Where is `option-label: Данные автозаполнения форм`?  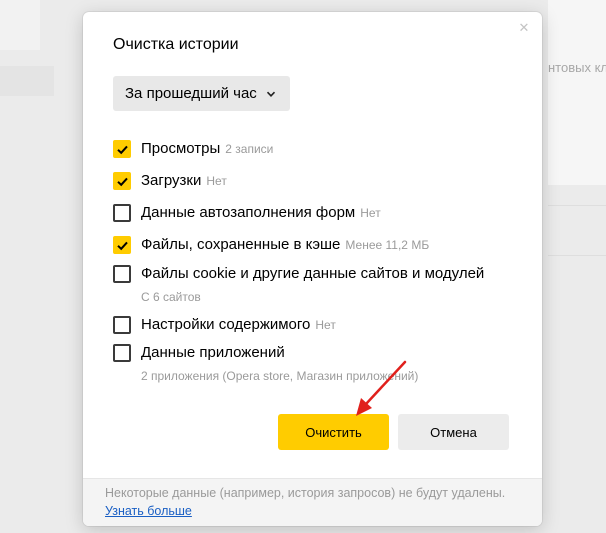
option-label: Данные автозаполнения форм is located at coordinates (248, 212).